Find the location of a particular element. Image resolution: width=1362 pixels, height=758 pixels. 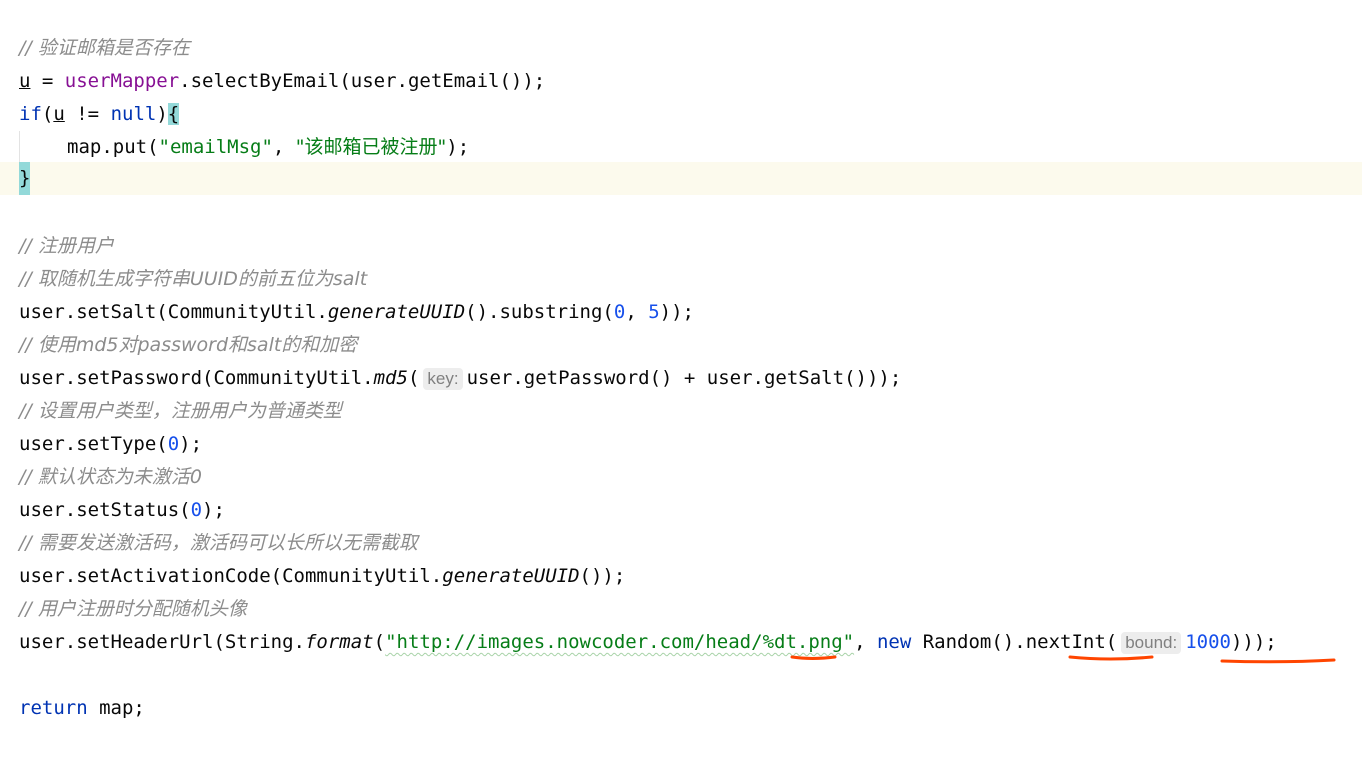

not-equal-operator: != is located at coordinates (87, 114).